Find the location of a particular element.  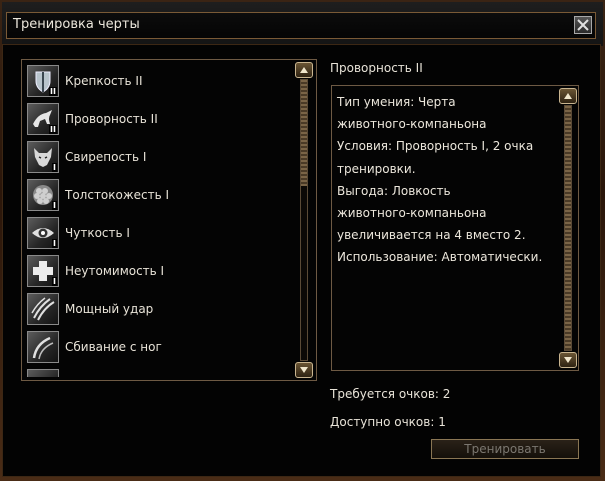

description-line: увеличивается на 4 вместо 2. is located at coordinates (431, 235).